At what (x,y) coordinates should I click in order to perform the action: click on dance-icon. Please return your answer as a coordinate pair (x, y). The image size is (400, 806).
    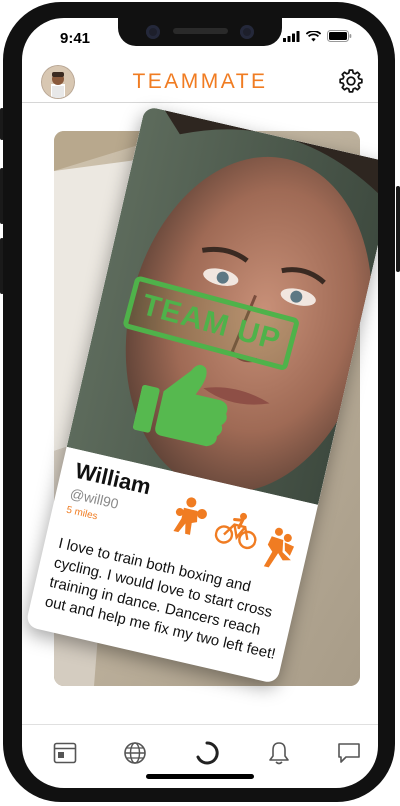
    Looking at the image, I should click on (279, 547).